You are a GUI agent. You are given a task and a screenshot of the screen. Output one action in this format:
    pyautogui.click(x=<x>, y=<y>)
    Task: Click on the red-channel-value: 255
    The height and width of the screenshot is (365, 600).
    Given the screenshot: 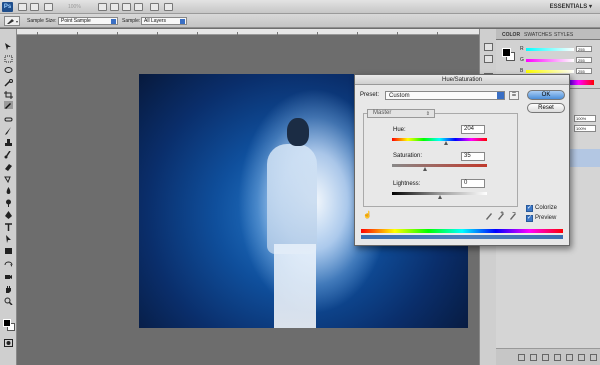 What is the action you would take?
    pyautogui.click(x=584, y=49)
    